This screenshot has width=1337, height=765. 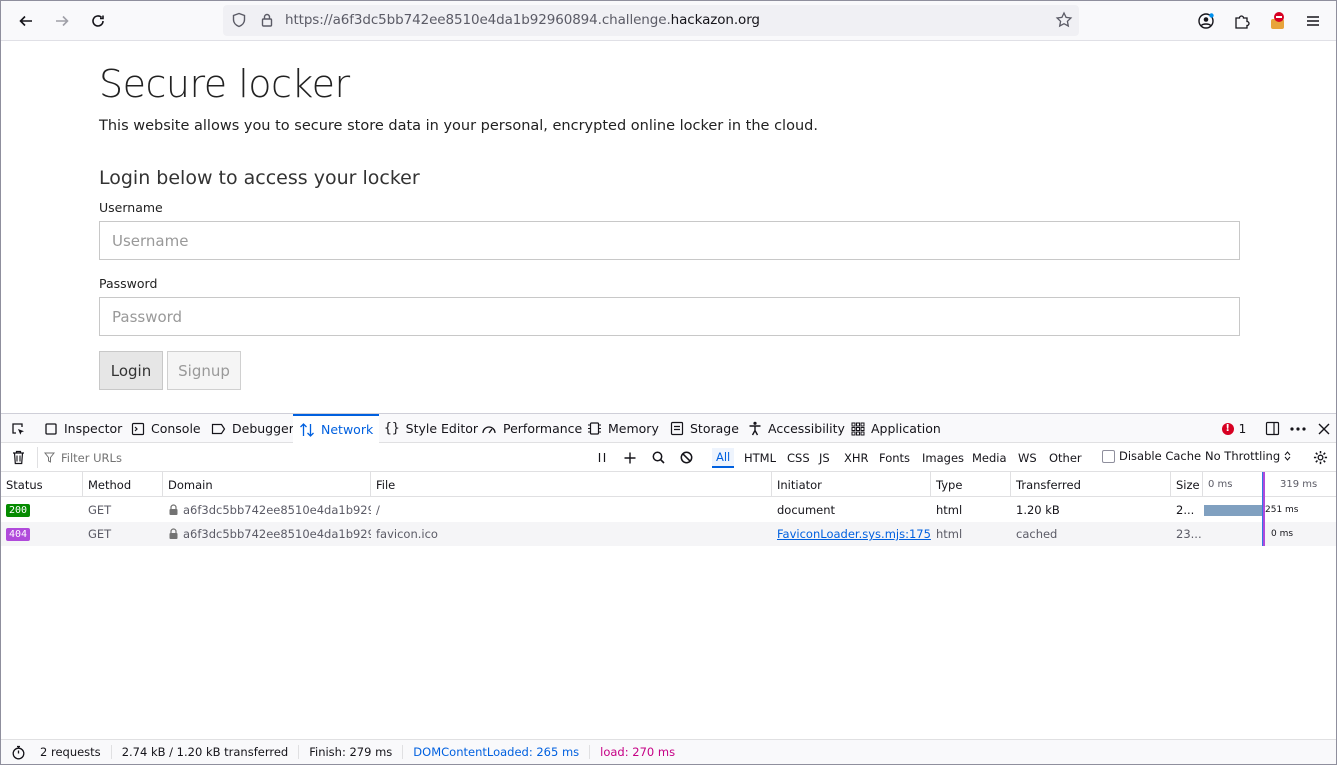 What do you see at coordinates (1065, 458) in the screenshot?
I see `filter-other: Other` at bounding box center [1065, 458].